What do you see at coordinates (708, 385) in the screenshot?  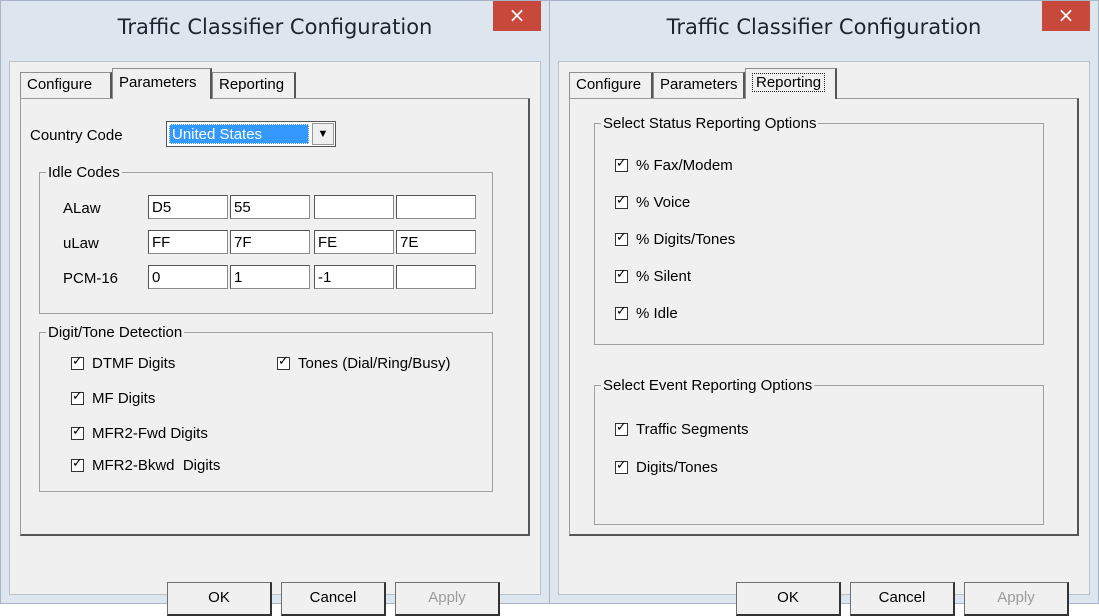 I see `event-reporting-legend: Select Event Reporting Options` at bounding box center [708, 385].